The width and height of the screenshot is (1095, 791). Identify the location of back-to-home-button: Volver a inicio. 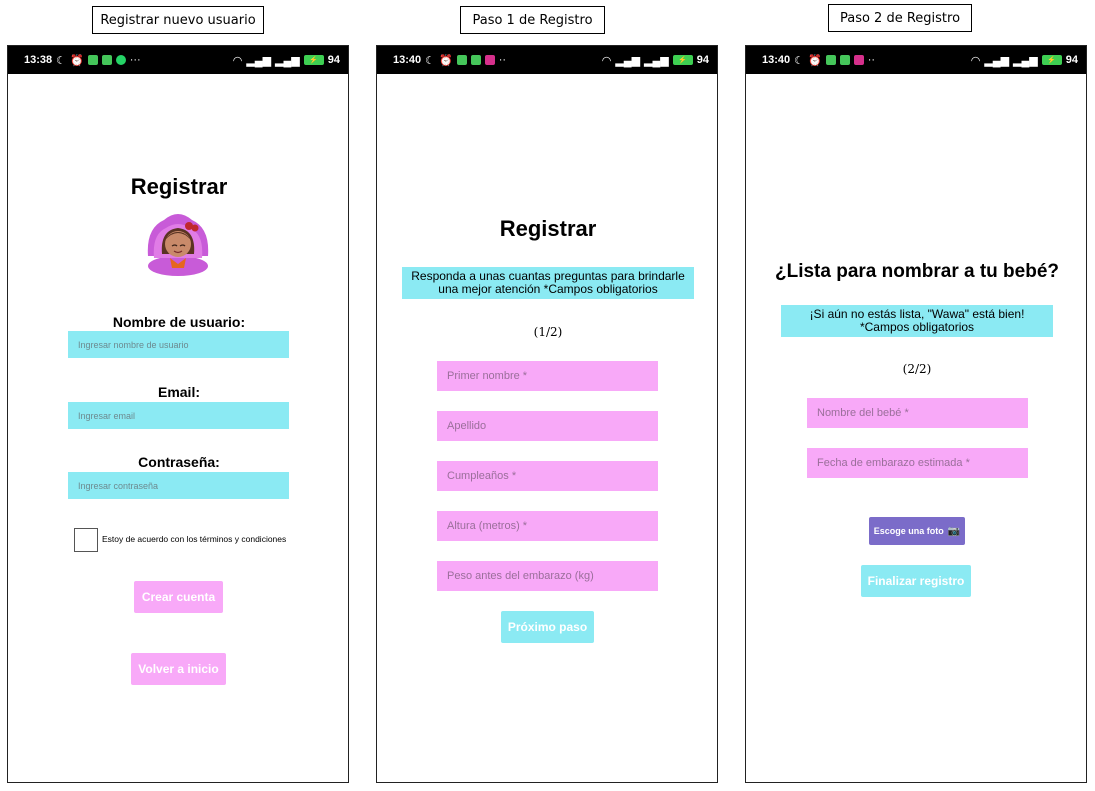
(178, 669).